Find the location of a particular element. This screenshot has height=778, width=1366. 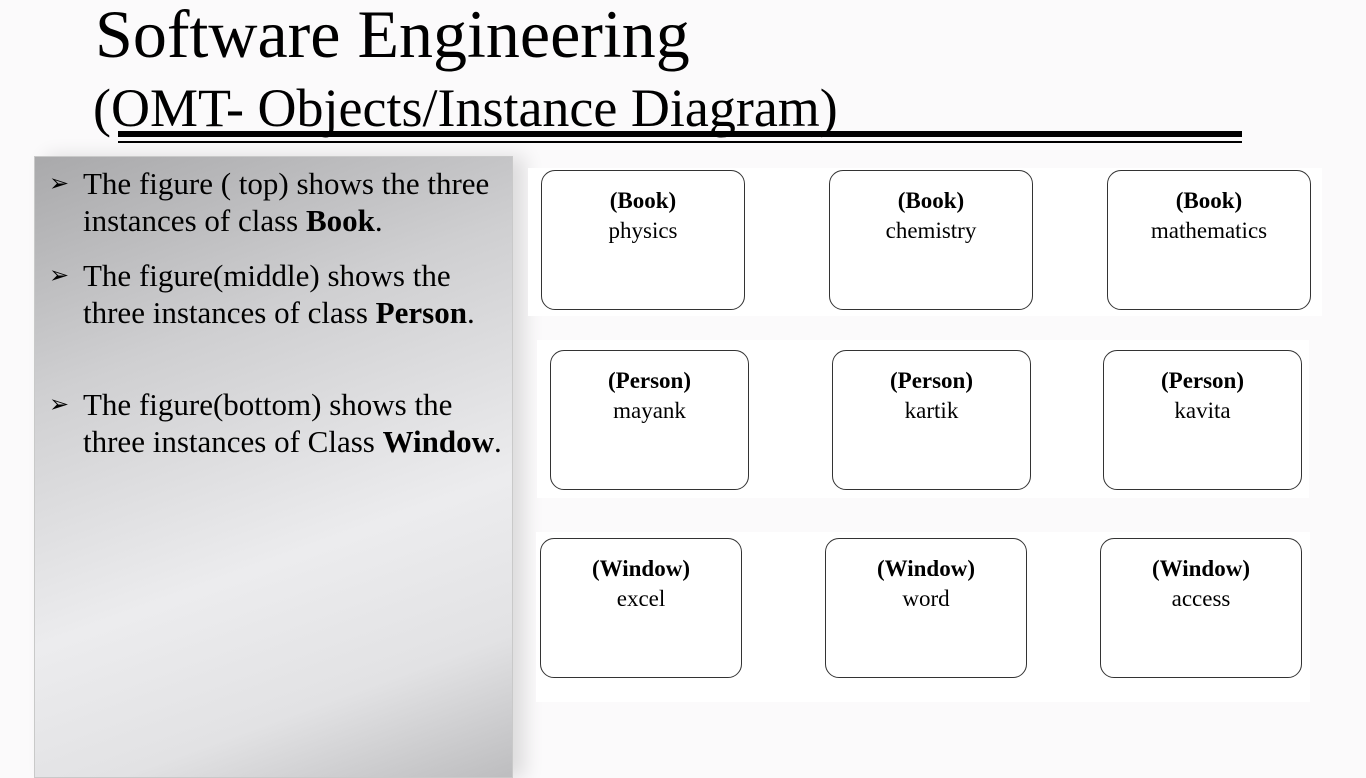

class-name-person: Person is located at coordinates (421, 312).